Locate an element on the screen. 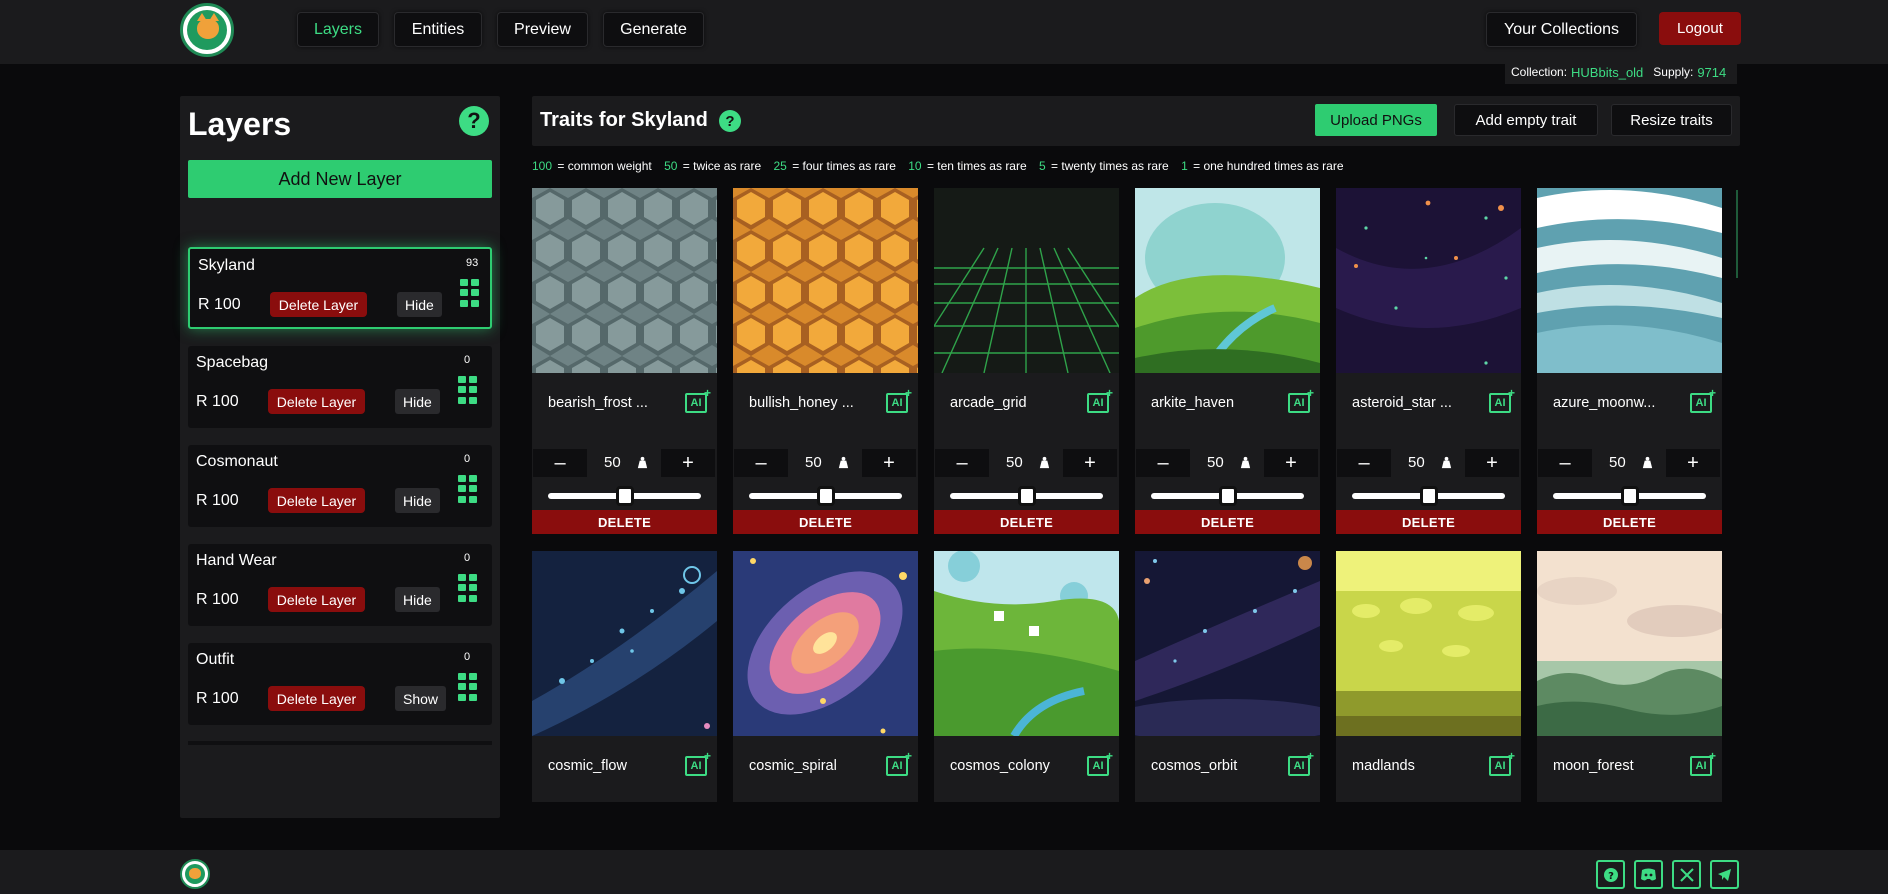 The width and height of the screenshot is (1888, 894). resize-traits-button: Resize traits is located at coordinates (1671, 120).